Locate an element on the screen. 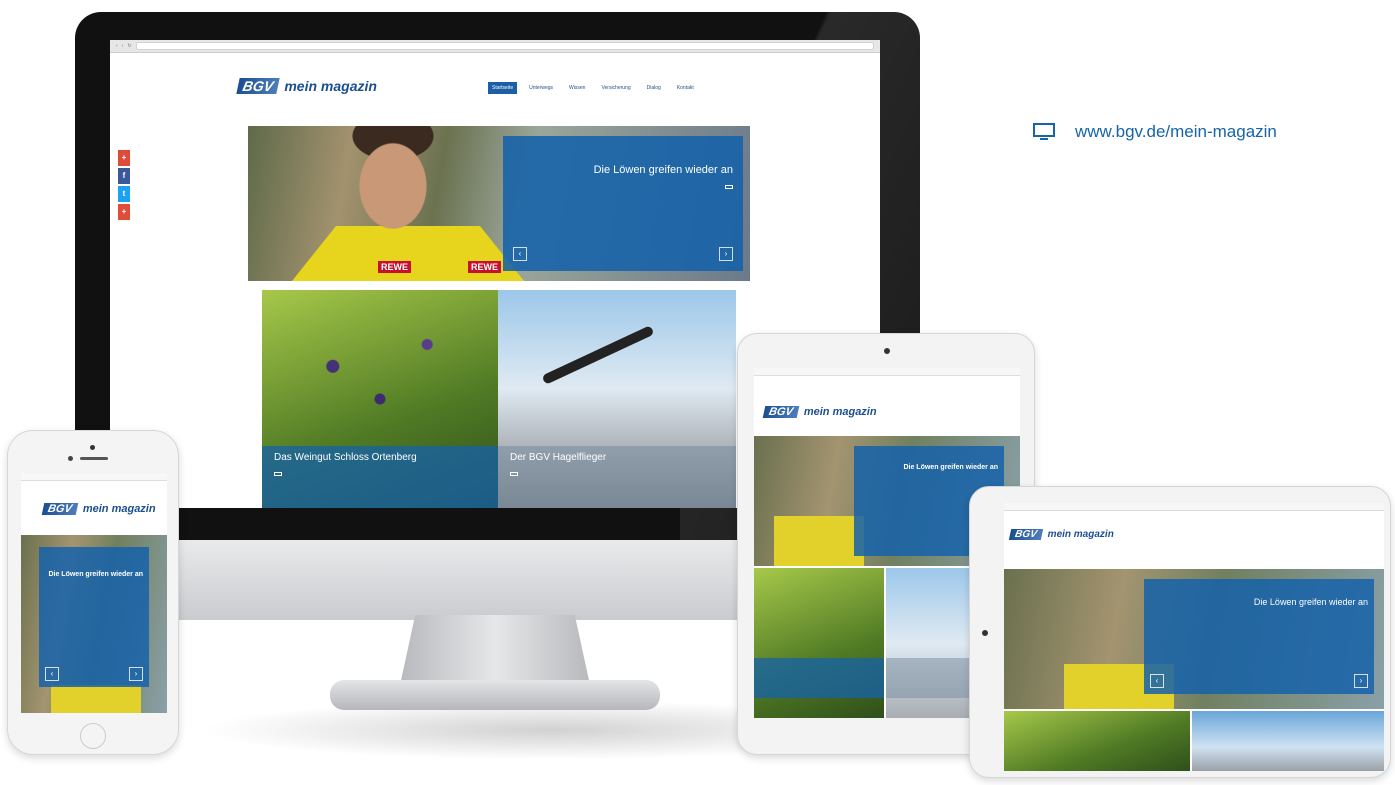 The height and width of the screenshot is (785, 1395). tablet-hero-panel: Die Löwen greifen wieder an ‹ › is located at coordinates (1259, 636).